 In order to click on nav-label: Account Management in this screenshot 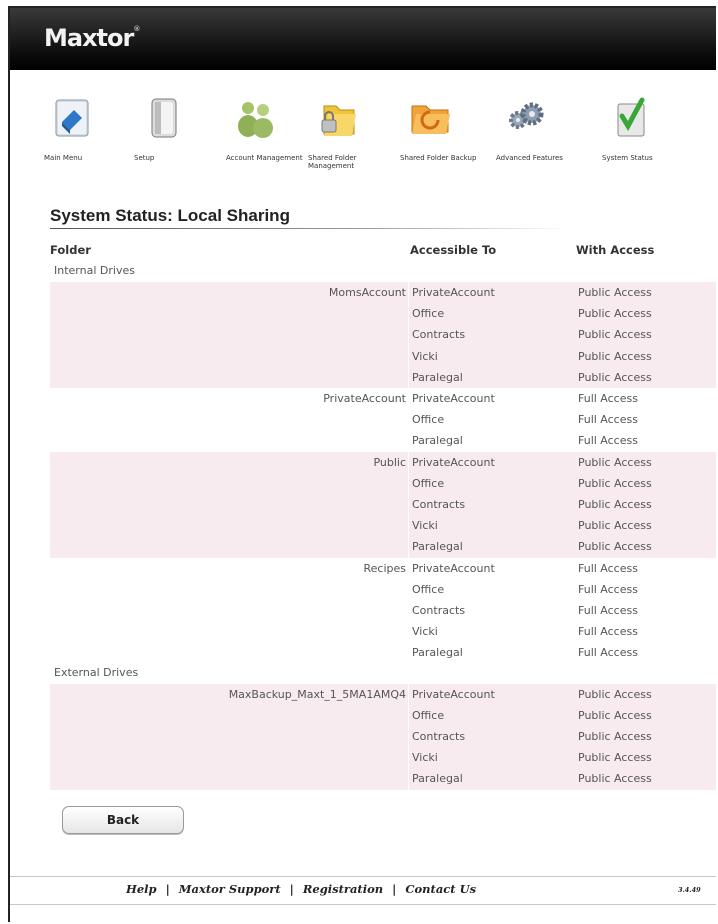, I will do `click(264, 158)`.